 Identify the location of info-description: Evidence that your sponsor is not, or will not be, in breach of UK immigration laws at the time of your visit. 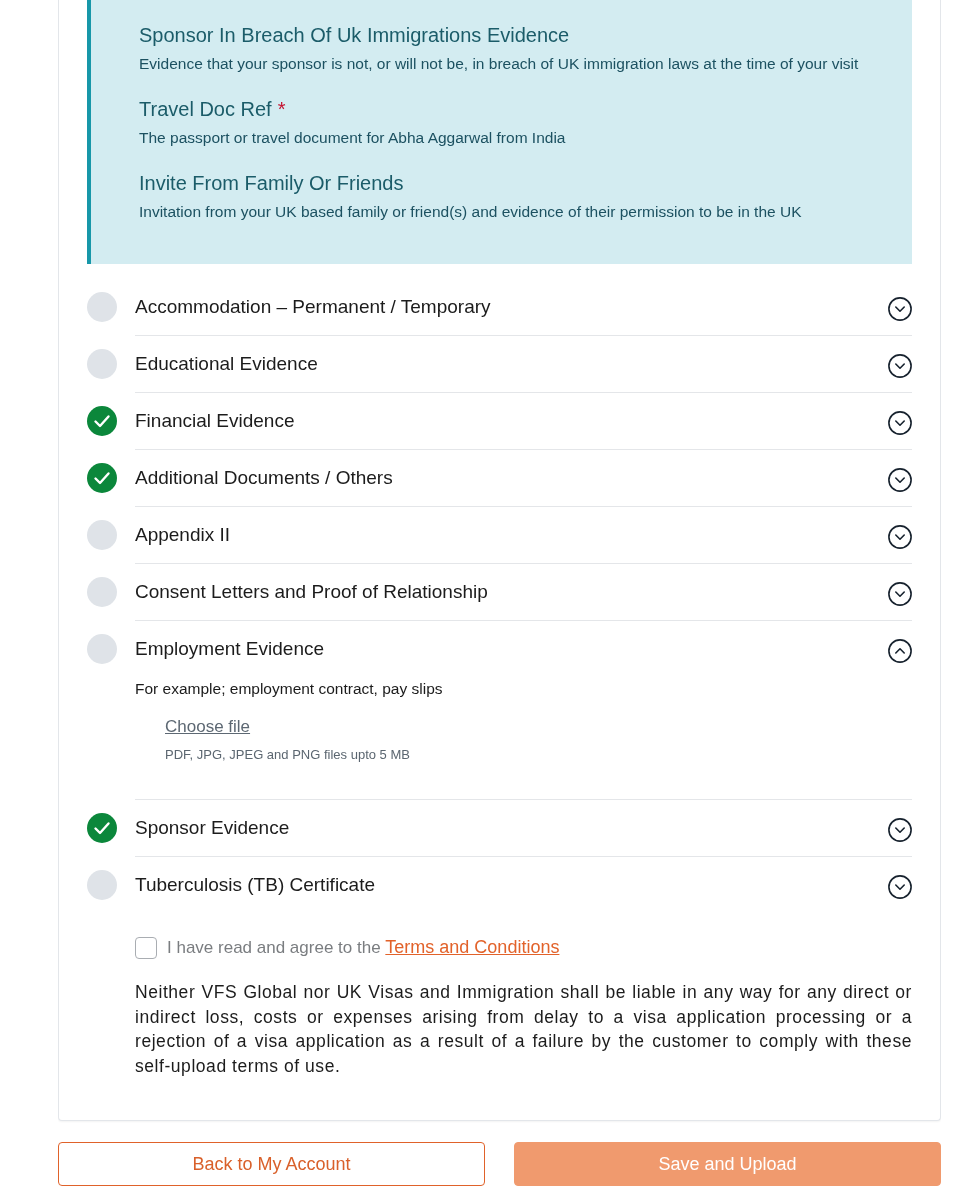
(499, 64).